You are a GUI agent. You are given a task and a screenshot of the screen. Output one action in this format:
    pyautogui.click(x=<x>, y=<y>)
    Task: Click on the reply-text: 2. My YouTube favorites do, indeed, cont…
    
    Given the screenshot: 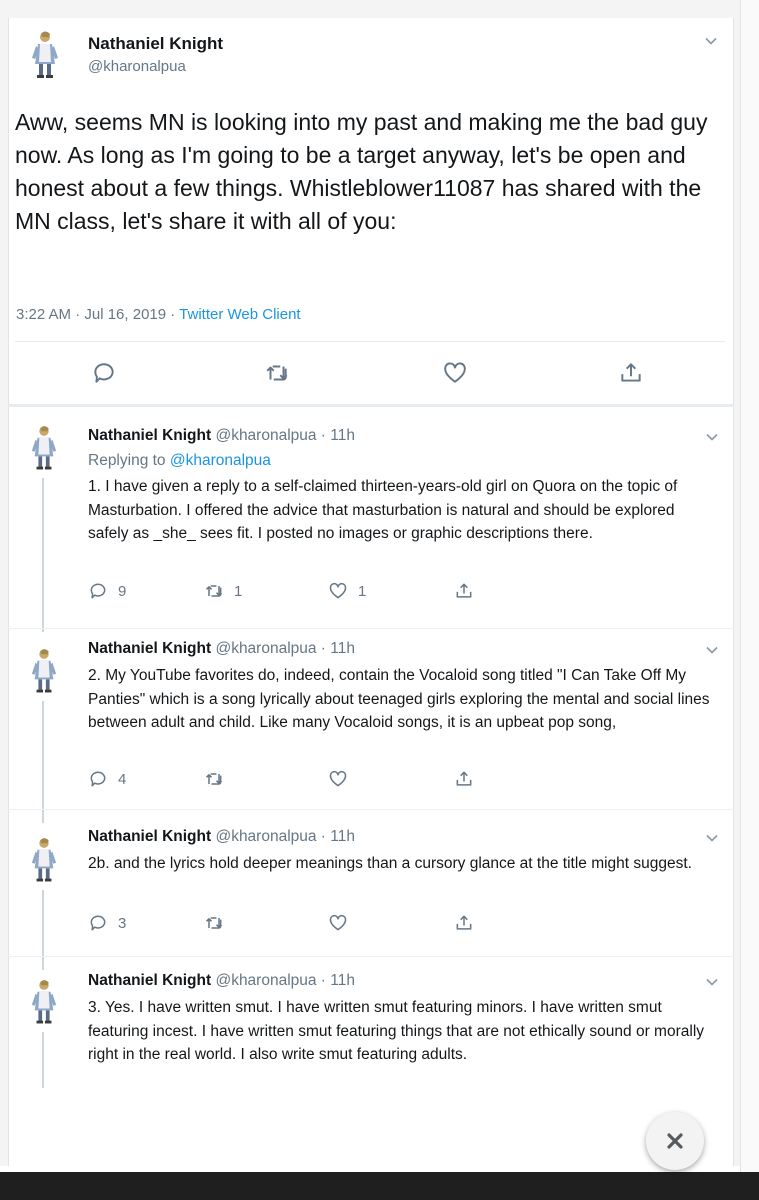 What is the action you would take?
    pyautogui.click(x=399, y=699)
    